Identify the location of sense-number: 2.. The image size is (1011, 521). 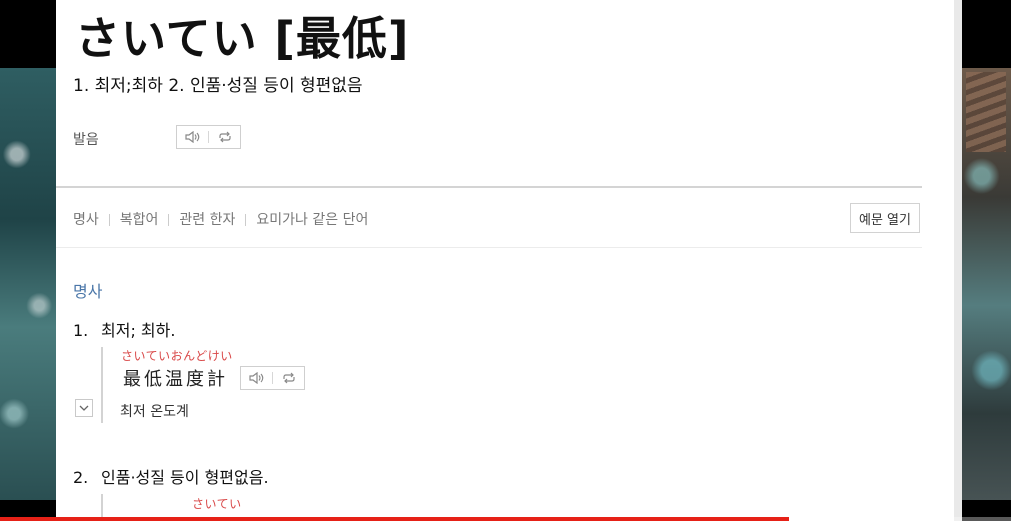
(81, 477).